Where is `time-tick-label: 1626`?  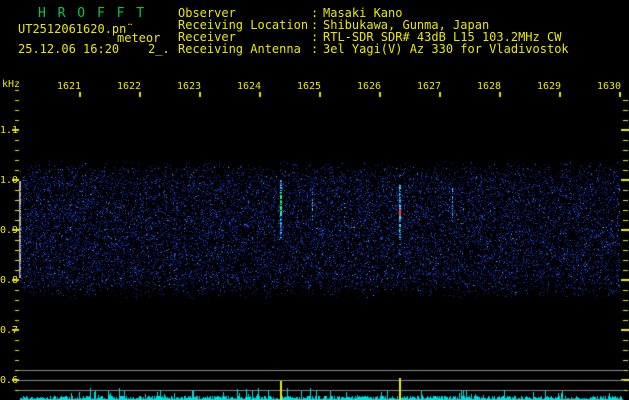 time-tick-label: 1626 is located at coordinates (369, 86).